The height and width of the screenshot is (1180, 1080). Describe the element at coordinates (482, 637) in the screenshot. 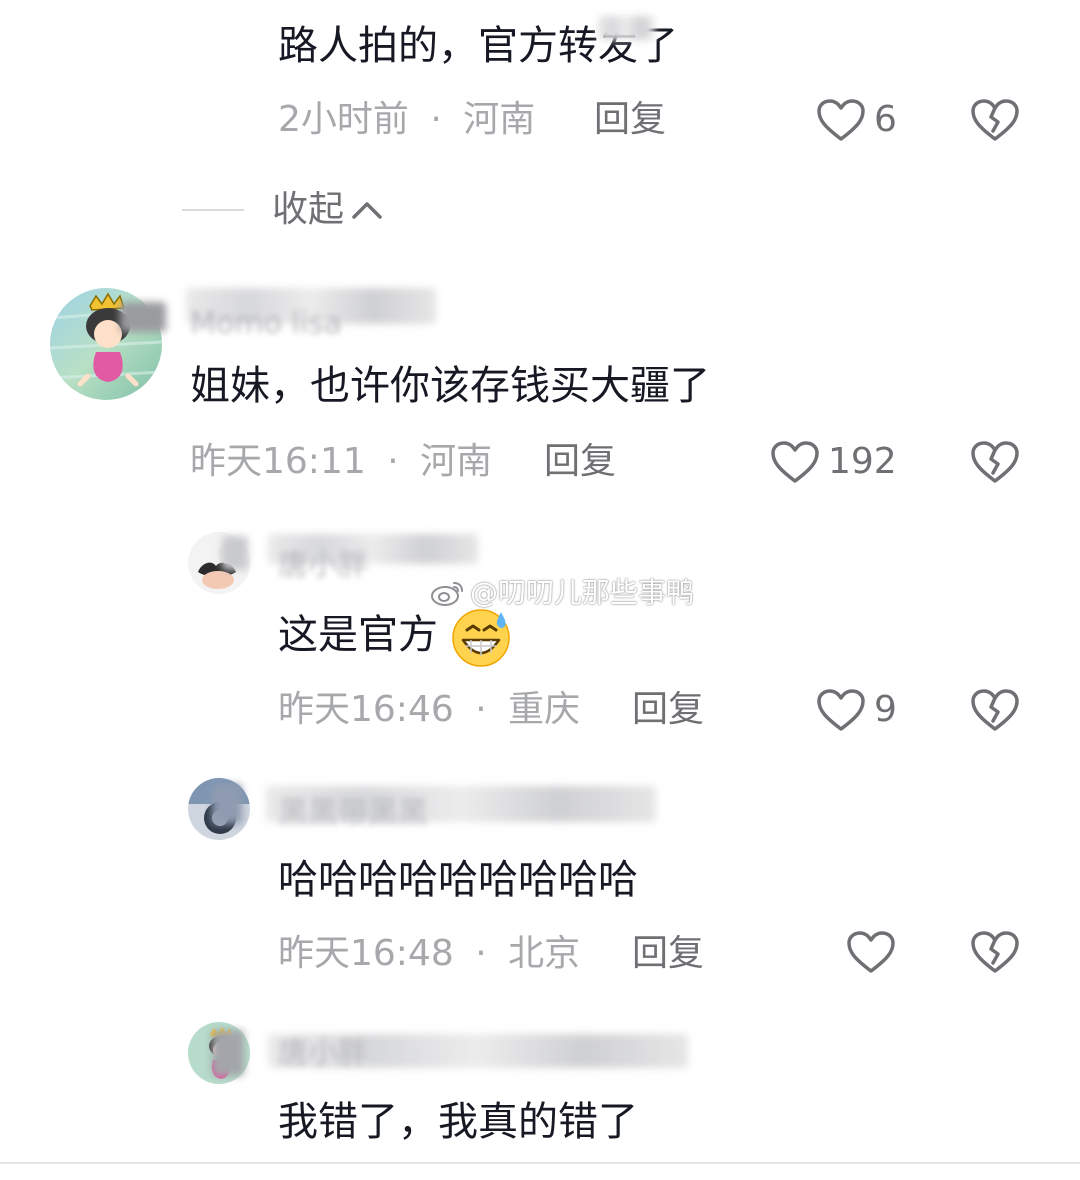

I see `grinning-sweat-emoji` at that location.